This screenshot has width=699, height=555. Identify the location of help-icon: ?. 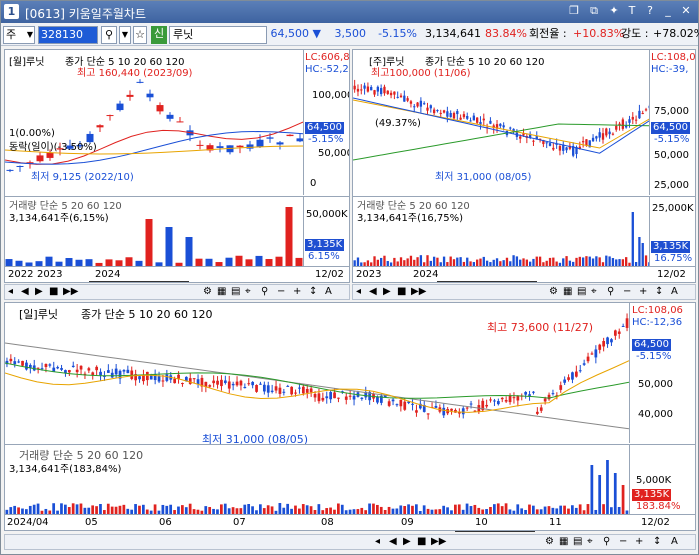
(650, 11).